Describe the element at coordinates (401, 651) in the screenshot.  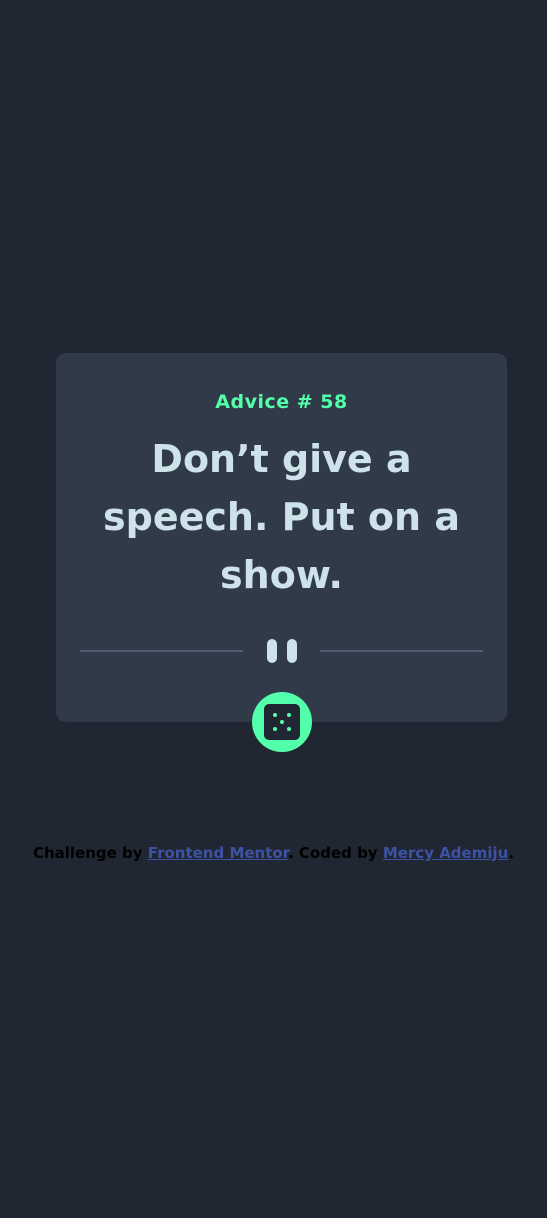
I see `divider-line-right` at that location.